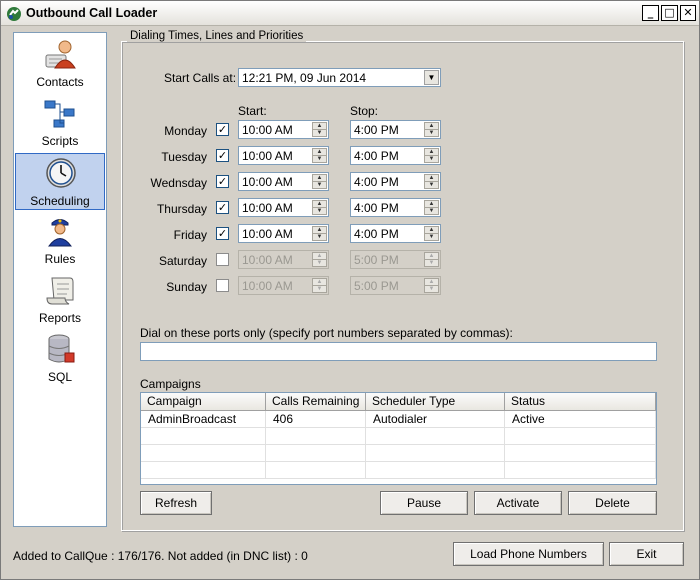 The image size is (700, 580). I want to click on groupbox-title: Dialing Times, Lines and Priorities, so click(217, 36).